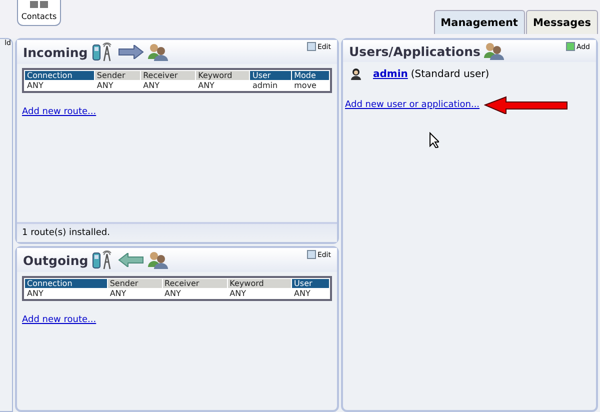 This screenshot has width=600, height=412. Describe the element at coordinates (55, 260) in the screenshot. I see `panel-title: Outgoing` at that location.